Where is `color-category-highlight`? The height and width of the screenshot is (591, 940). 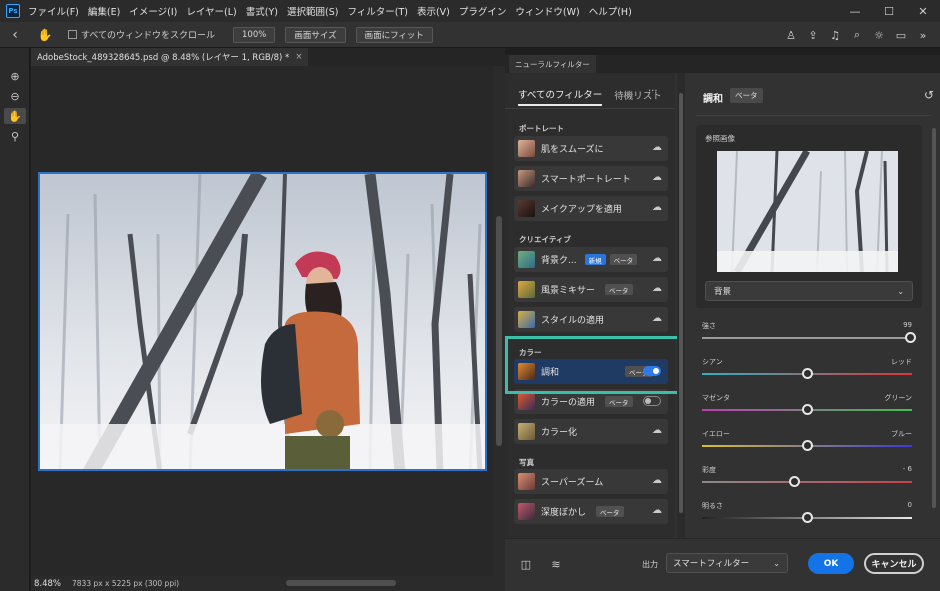 color-category-highlight is located at coordinates (594, 365).